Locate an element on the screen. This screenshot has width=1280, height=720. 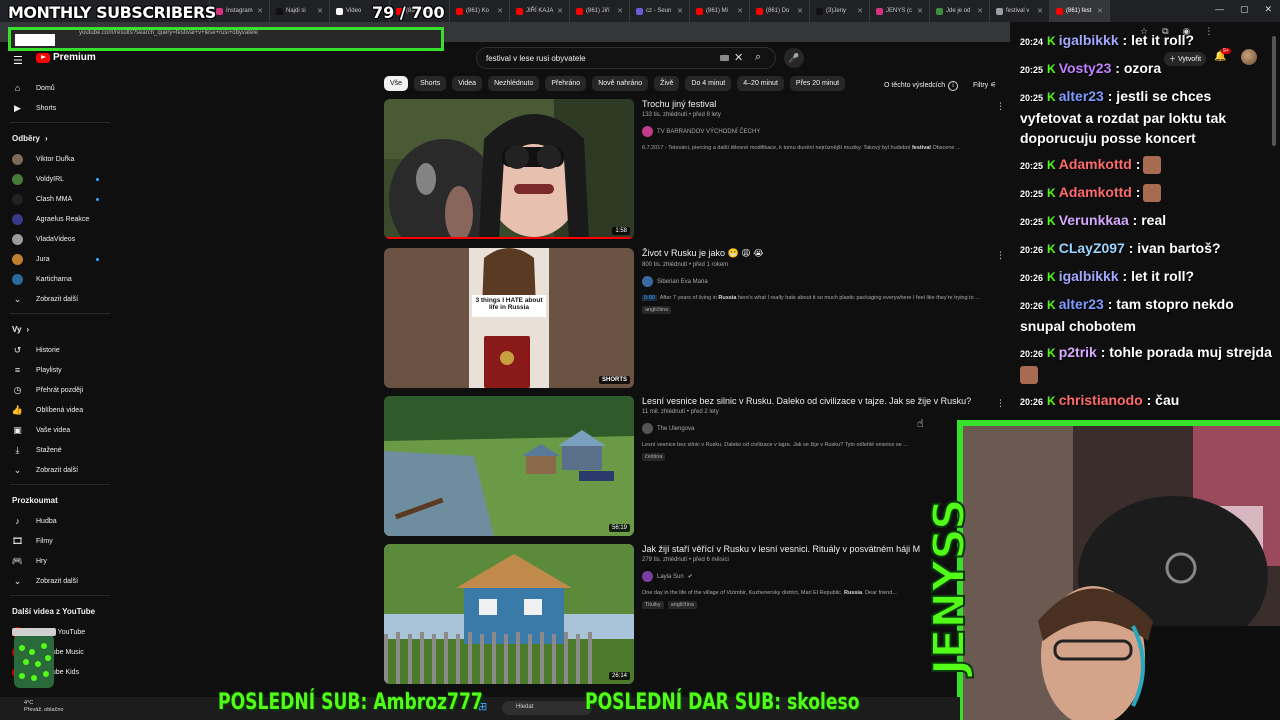
chat-username: christianodo is located at coordinates (1101, 400).